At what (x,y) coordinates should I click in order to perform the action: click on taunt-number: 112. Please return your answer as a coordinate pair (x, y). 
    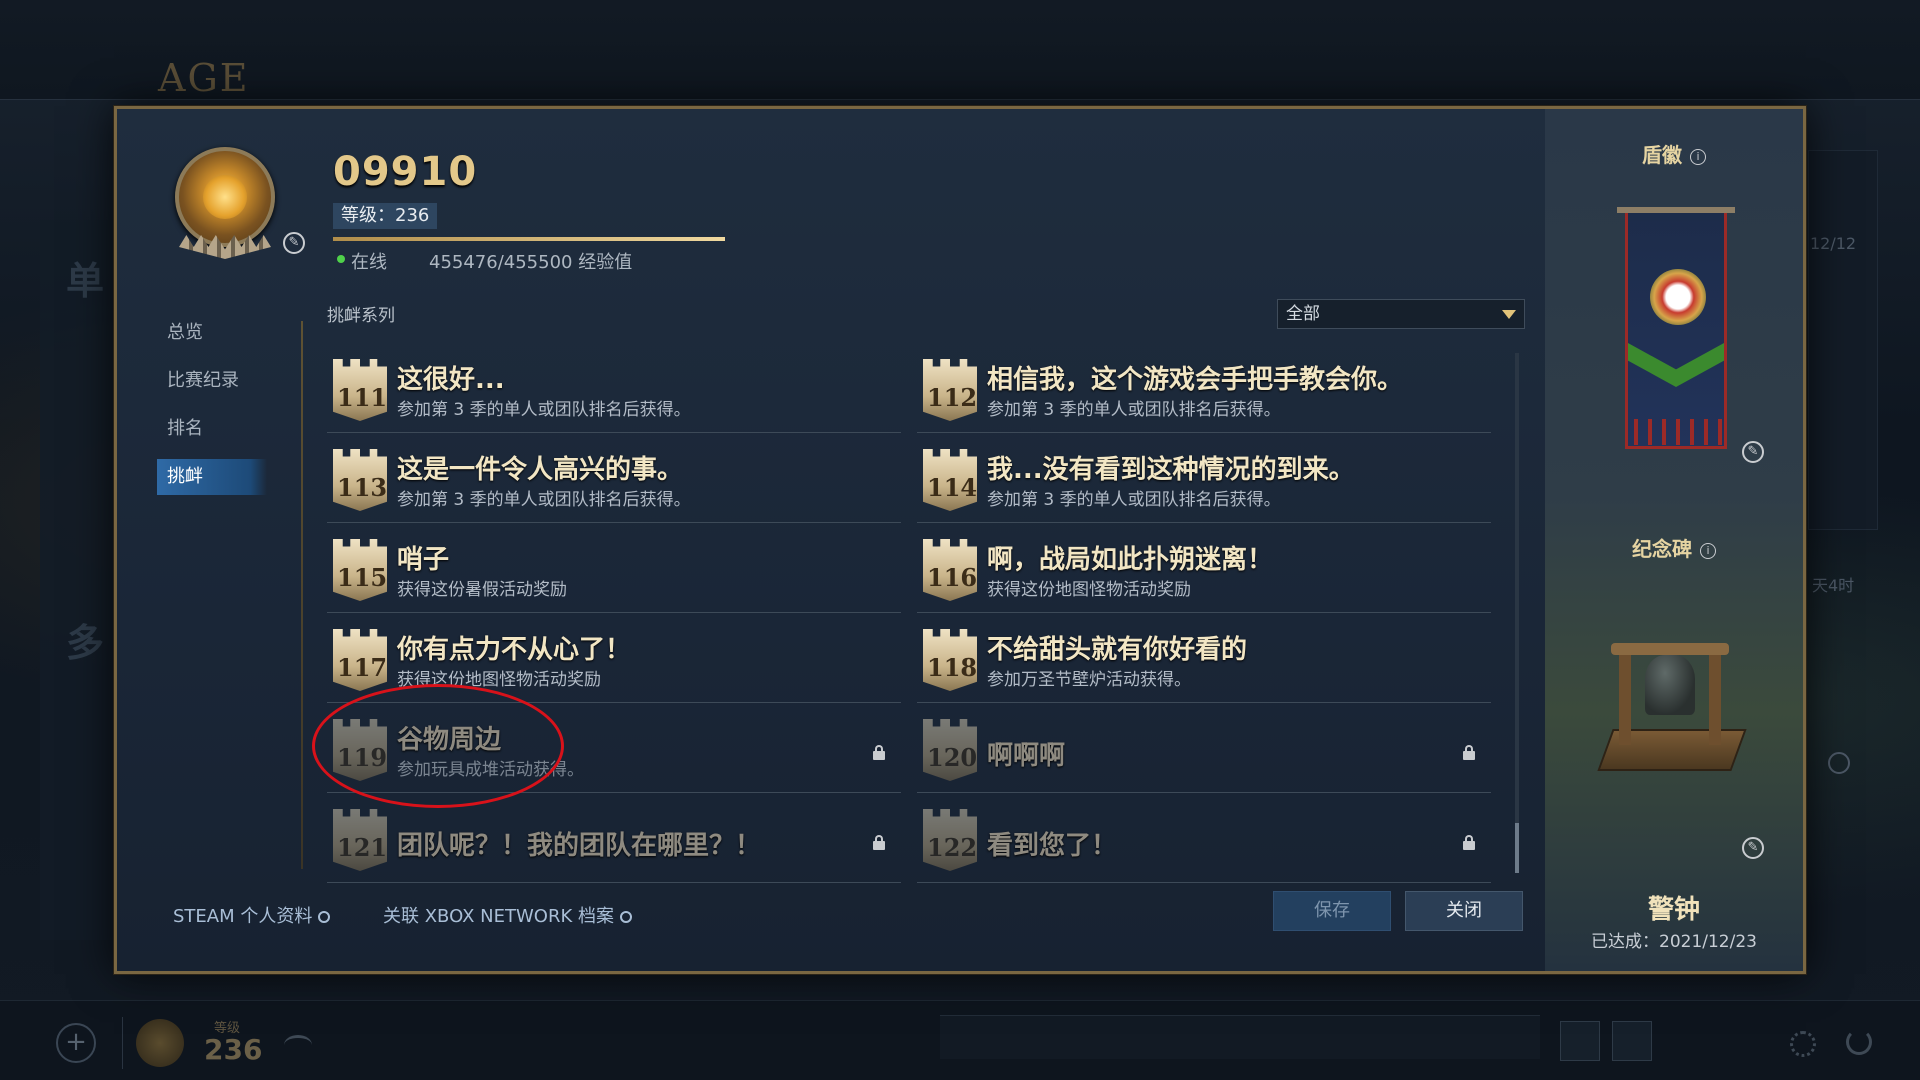
    Looking at the image, I should click on (952, 397).